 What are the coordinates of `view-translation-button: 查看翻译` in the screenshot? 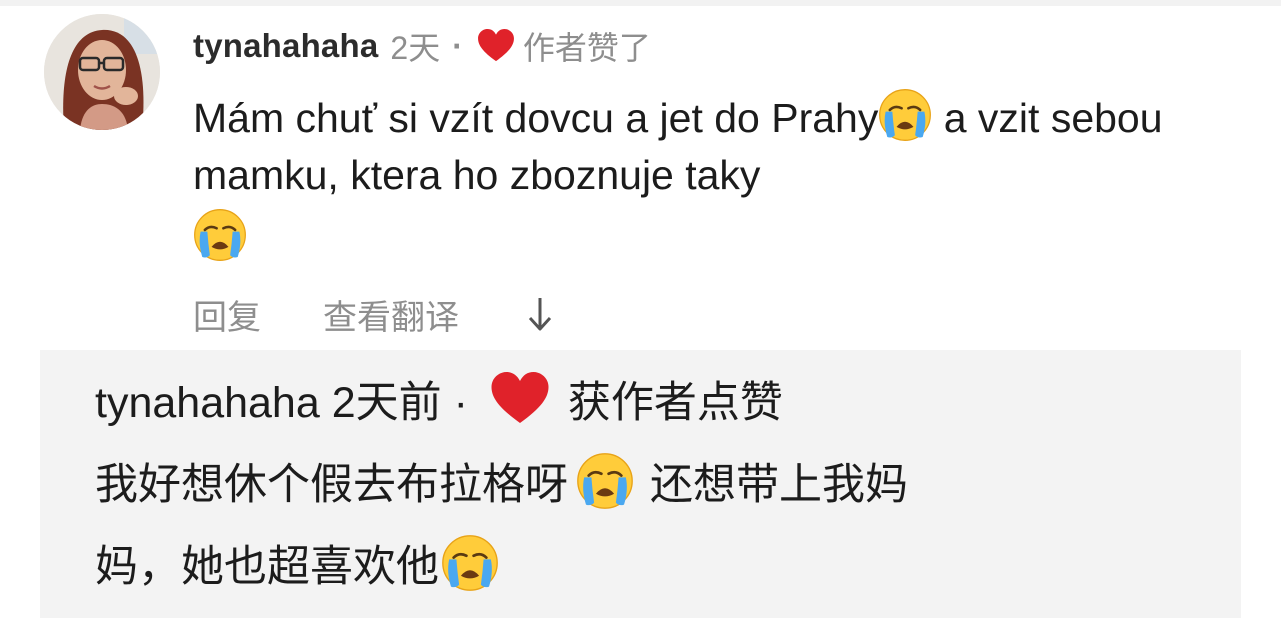 It's located at (391, 314).